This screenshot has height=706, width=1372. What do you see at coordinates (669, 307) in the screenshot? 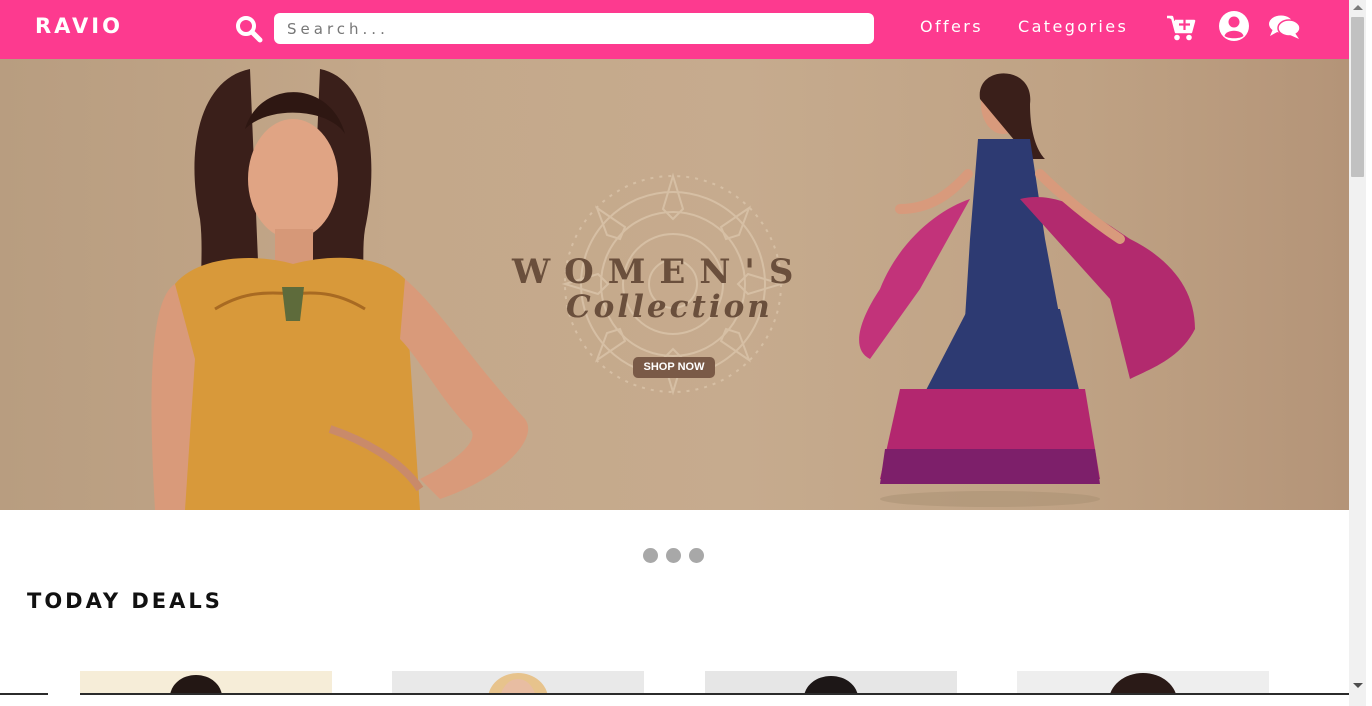
I see `hero-subtitle: Collection` at bounding box center [669, 307].